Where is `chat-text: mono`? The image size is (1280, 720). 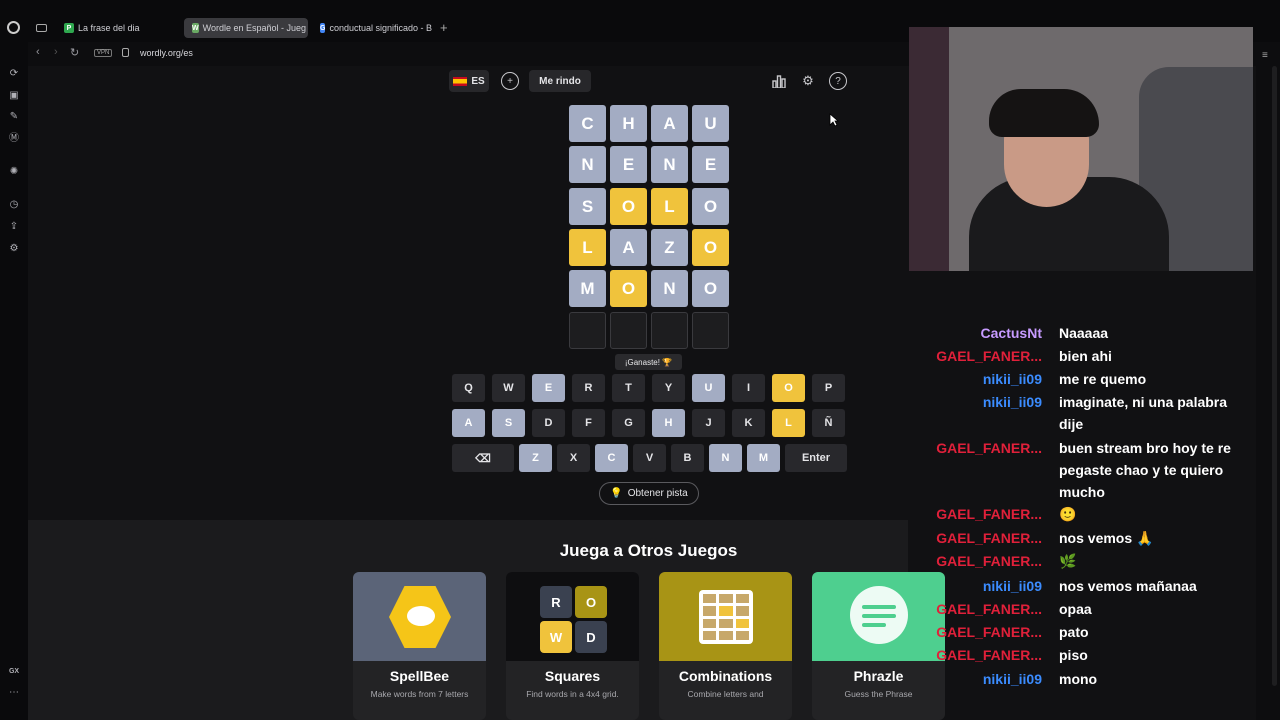 chat-text: mono is located at coordinates (1078, 679).